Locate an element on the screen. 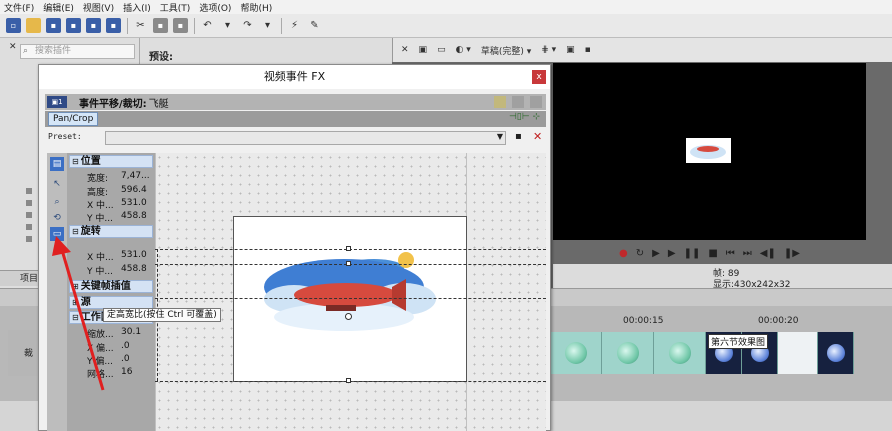 Image resolution: width=892 pixels, height=431 pixels. track-header is located at coordinates (23, 353).